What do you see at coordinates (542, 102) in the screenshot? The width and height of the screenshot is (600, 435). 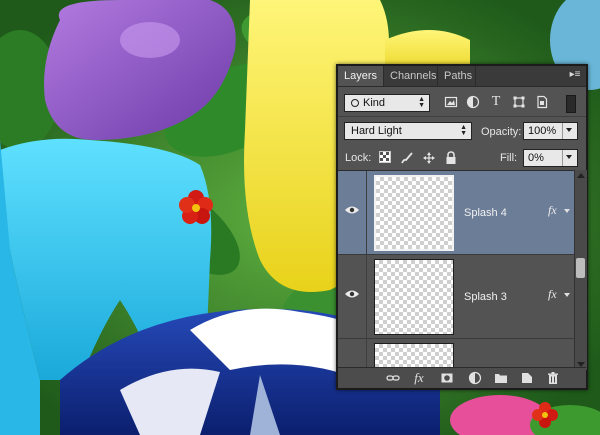 I see `smart-object-filter-icon` at bounding box center [542, 102].